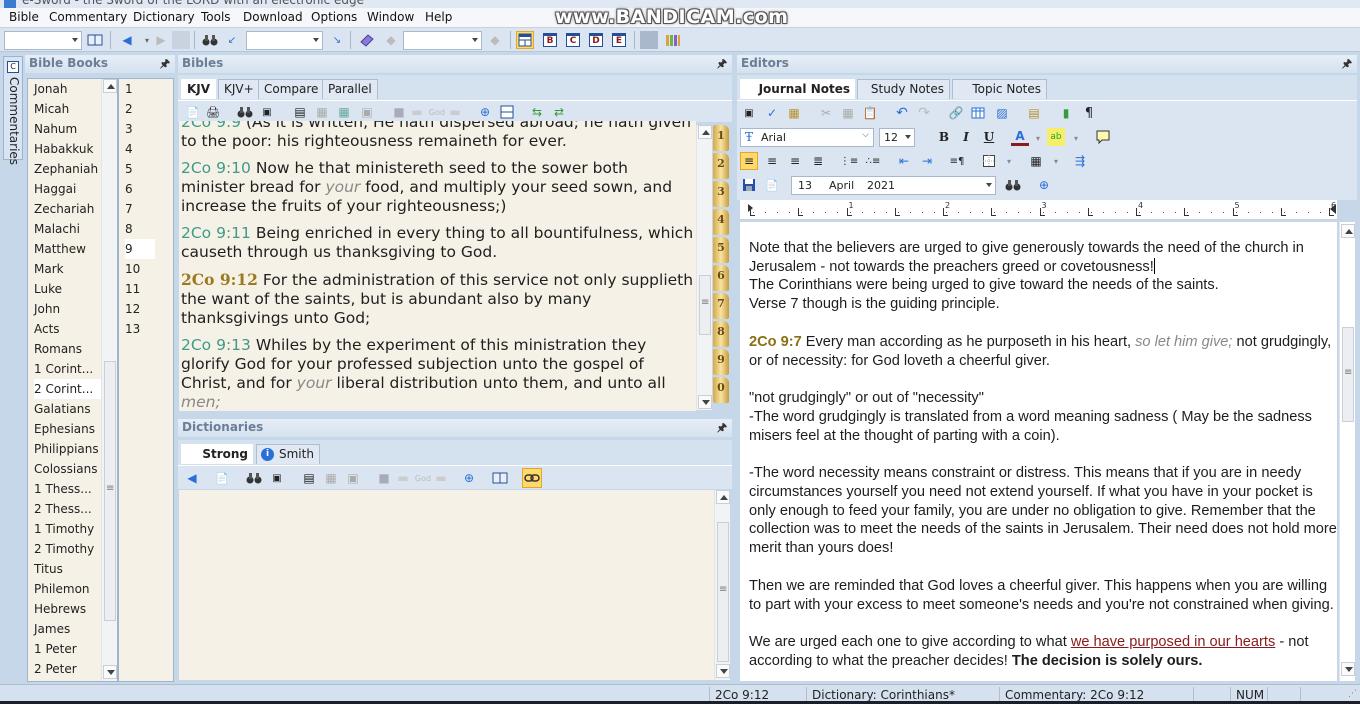  Describe the element at coordinates (132, 329) in the screenshot. I see `chapter-list-item: 13` at that location.